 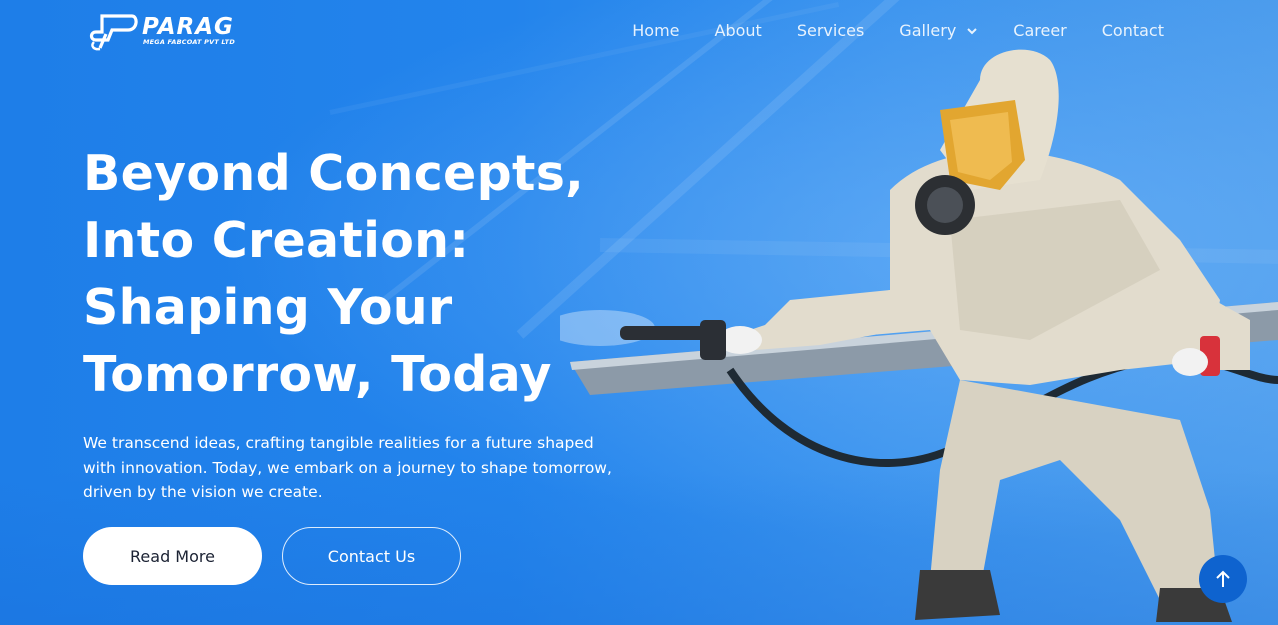 What do you see at coordinates (830, 31) in the screenshot?
I see `nav-services: Services` at bounding box center [830, 31].